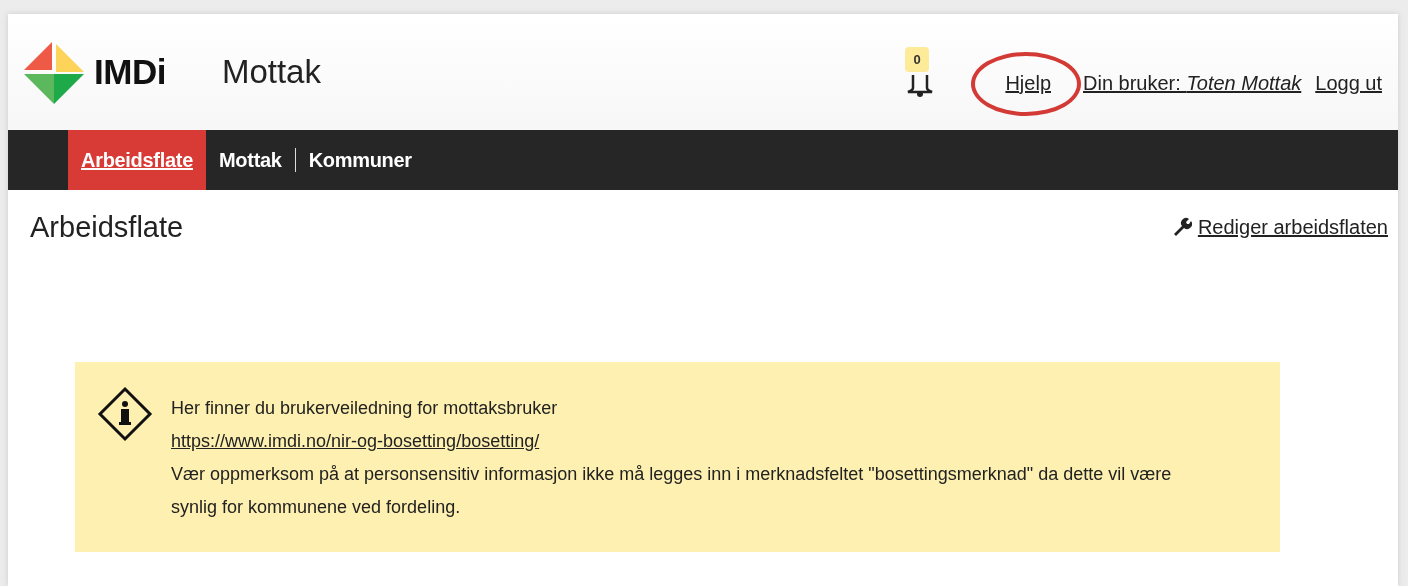  Describe the element at coordinates (672, 491) in the screenshot. I see `warning-text: Vær oppmerksom på at personsensitiv informasjon ikke må legges inn i merknadsfeltet "bosettingsmerknad" da dette vil være synlig for kommunene ved fordeling.` at that location.